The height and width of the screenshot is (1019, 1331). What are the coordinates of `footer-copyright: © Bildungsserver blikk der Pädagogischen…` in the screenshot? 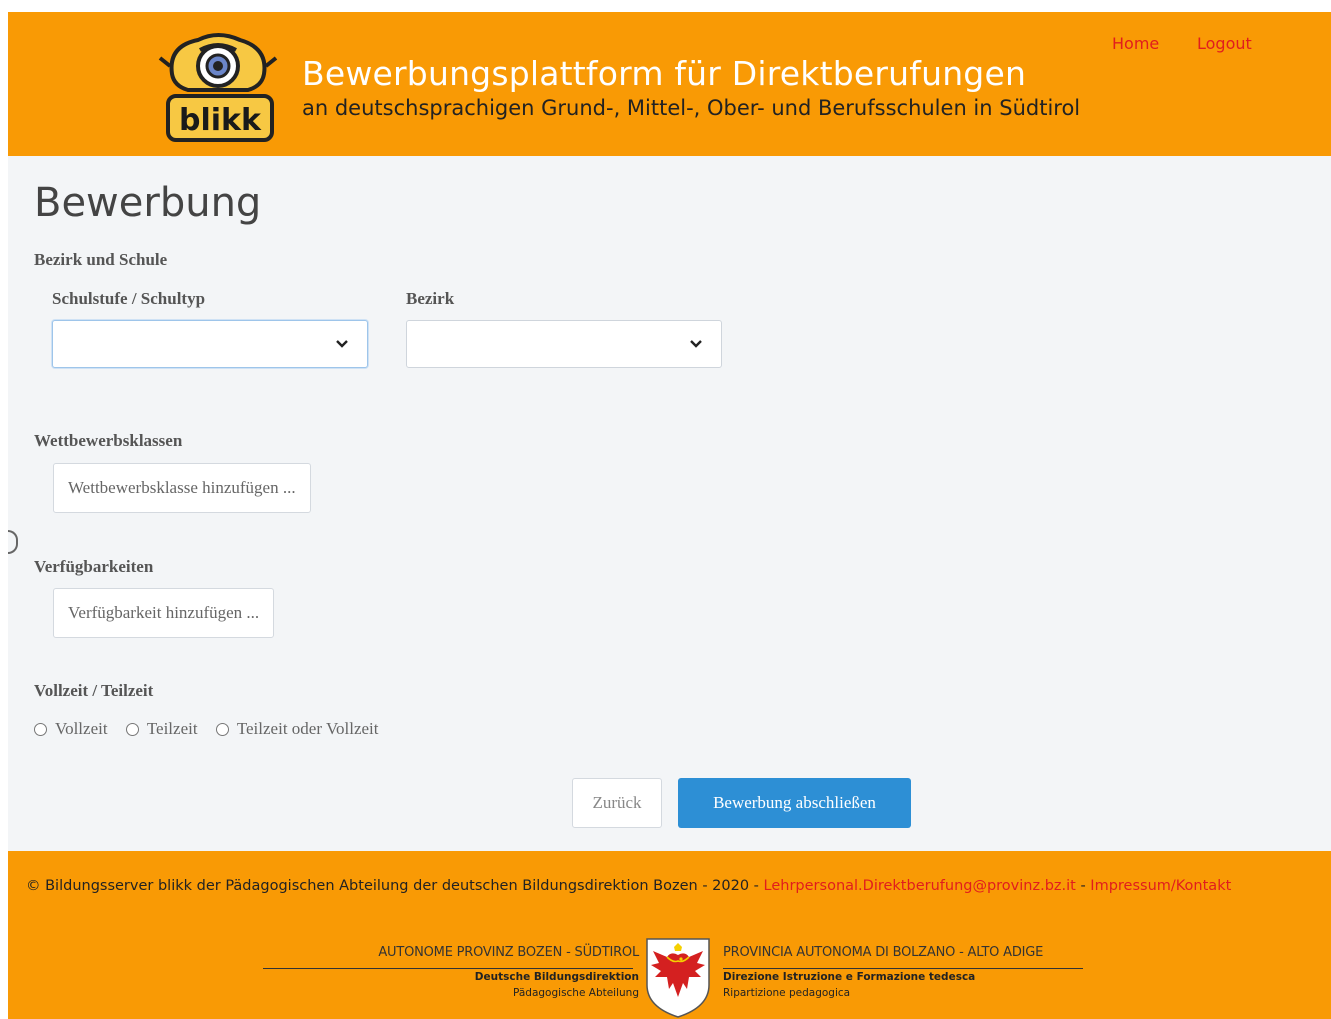 It's located at (395, 886).